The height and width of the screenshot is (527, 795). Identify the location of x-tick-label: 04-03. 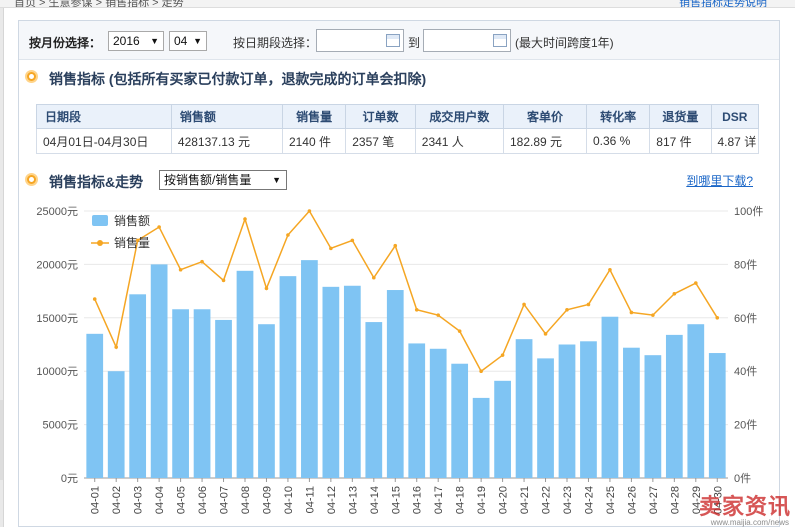
(139, 500).